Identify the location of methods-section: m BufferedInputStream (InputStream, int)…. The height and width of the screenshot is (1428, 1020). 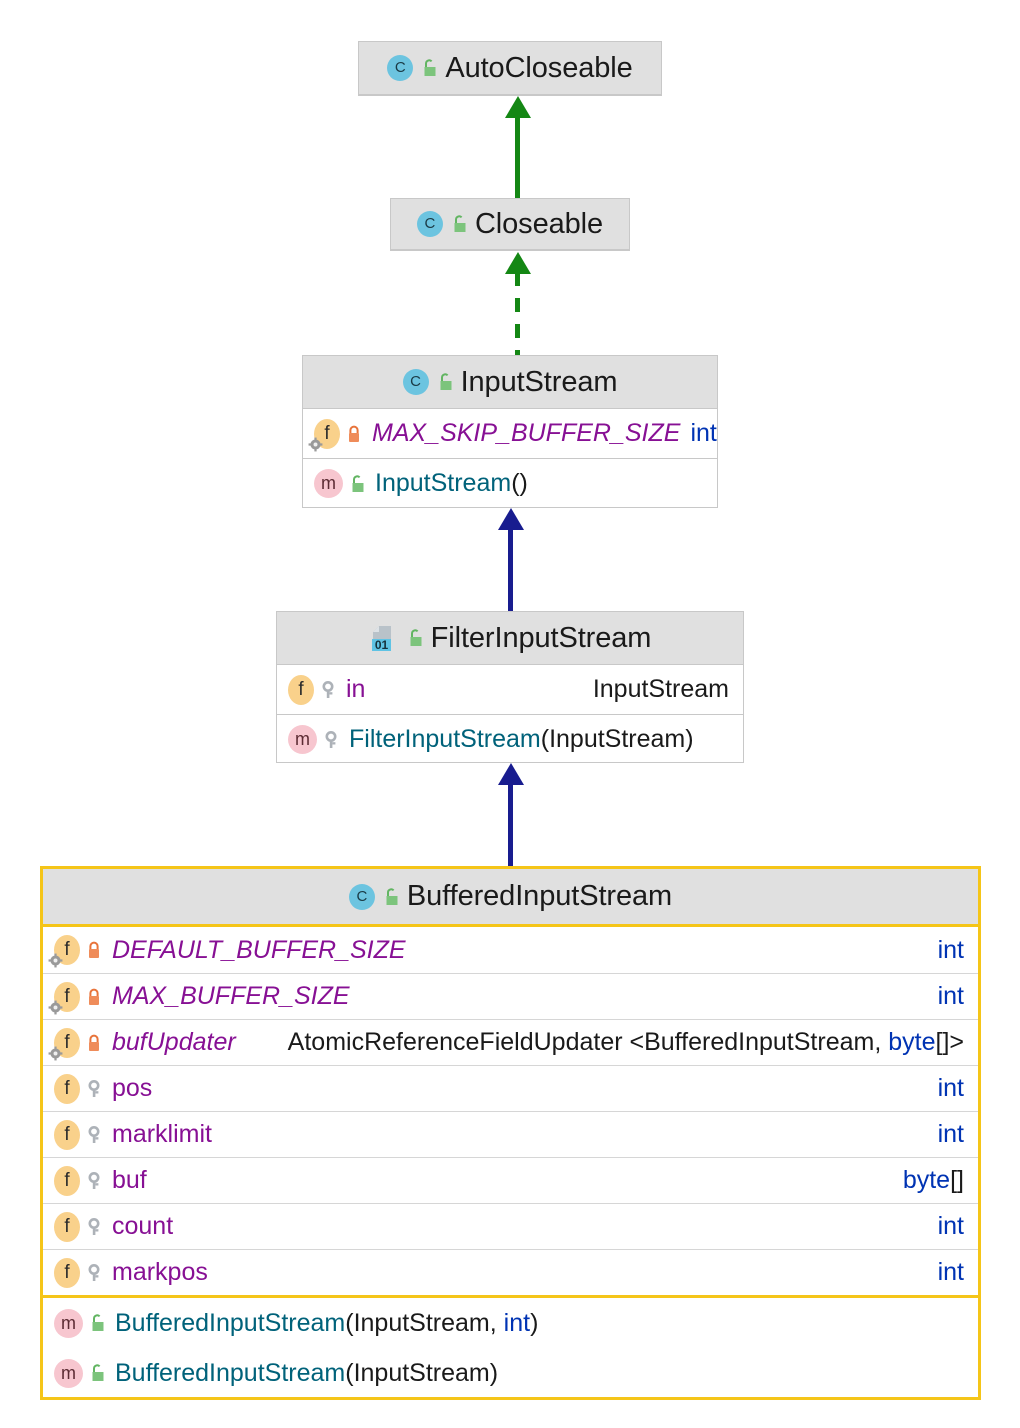
(510, 1346).